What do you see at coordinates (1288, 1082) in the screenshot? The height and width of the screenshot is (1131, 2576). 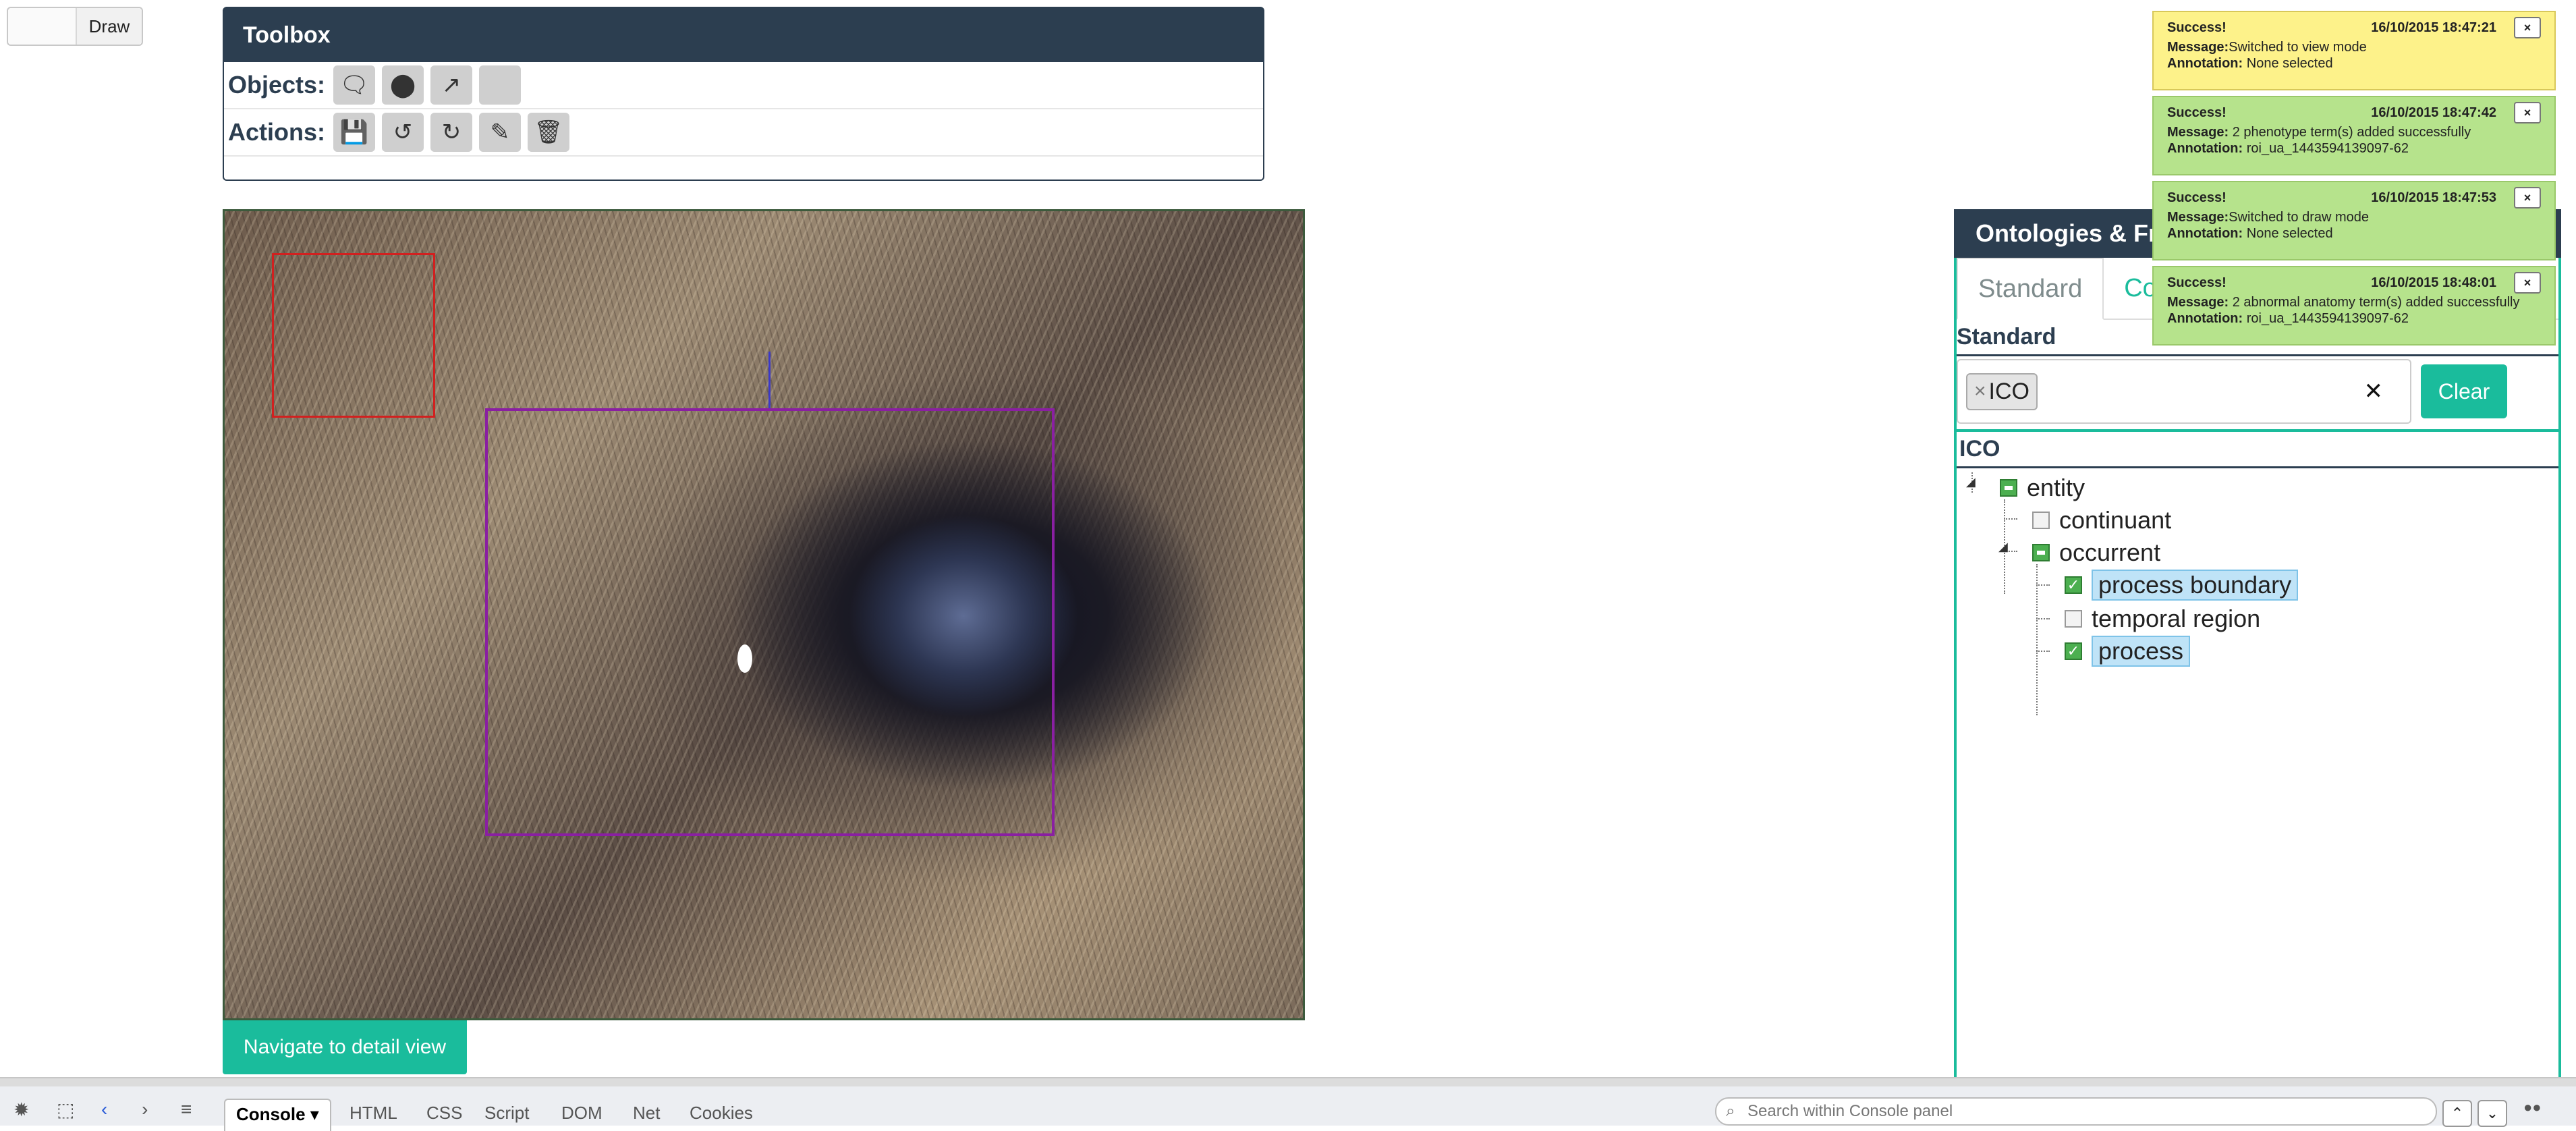 I see `horizontal-scrollbar` at bounding box center [1288, 1082].